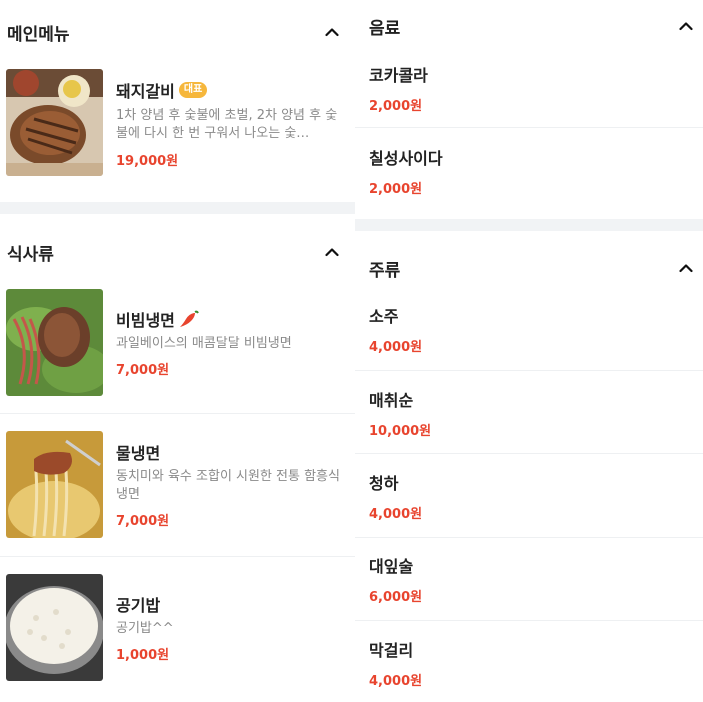 This screenshot has width=703, height=702. What do you see at coordinates (384, 483) in the screenshot?
I see `item-name: 청하` at bounding box center [384, 483].